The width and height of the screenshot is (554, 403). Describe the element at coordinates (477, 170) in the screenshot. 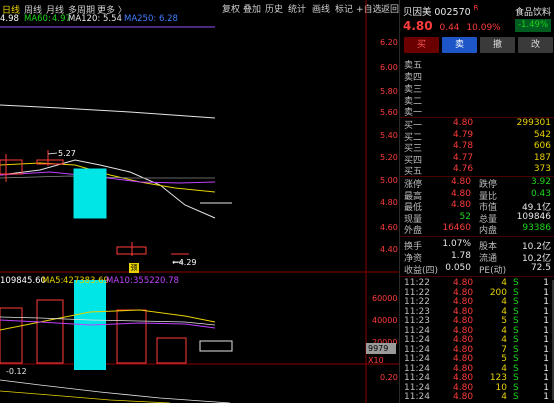

I see `bid-row: 买五 4.76 373` at that location.